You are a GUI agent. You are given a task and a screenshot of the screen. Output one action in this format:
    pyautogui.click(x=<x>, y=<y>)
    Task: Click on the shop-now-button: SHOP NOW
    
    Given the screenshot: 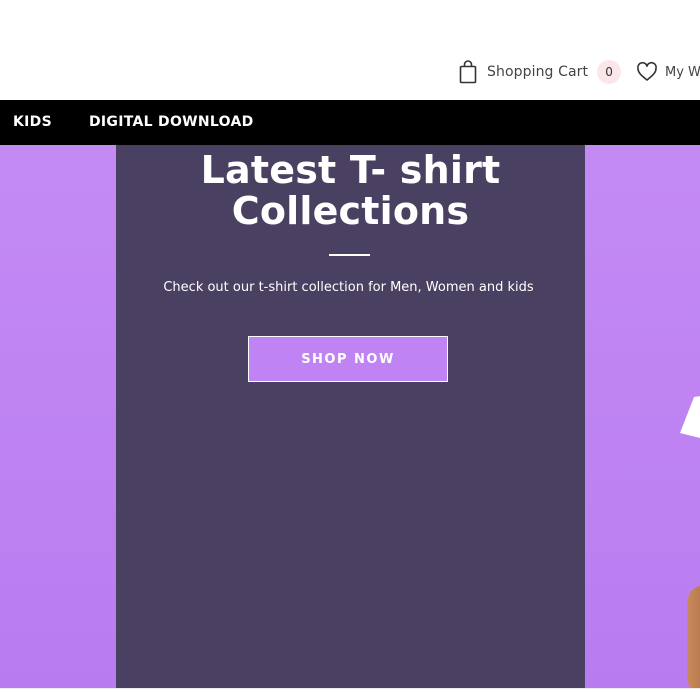 What is the action you would take?
    pyautogui.click(x=348, y=359)
    